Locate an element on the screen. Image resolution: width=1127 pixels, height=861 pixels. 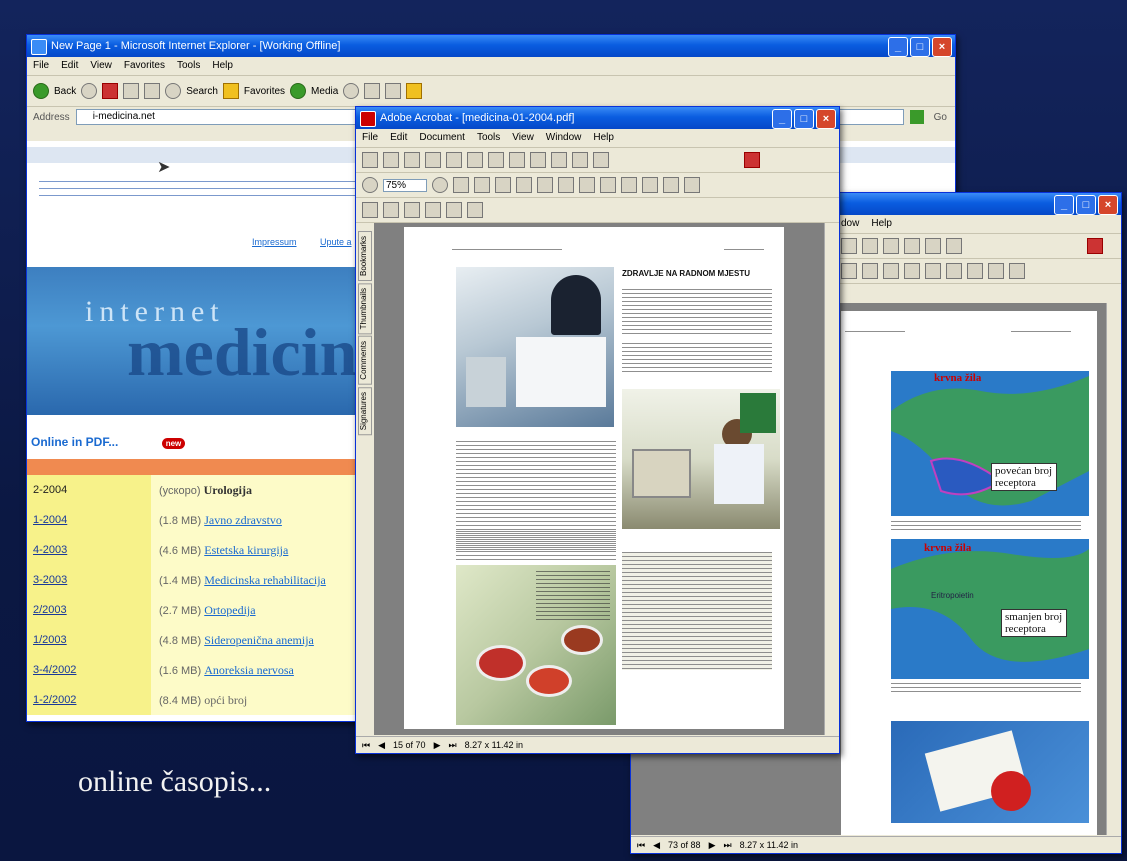
actual-size-icon is located at coordinates (461, 185).